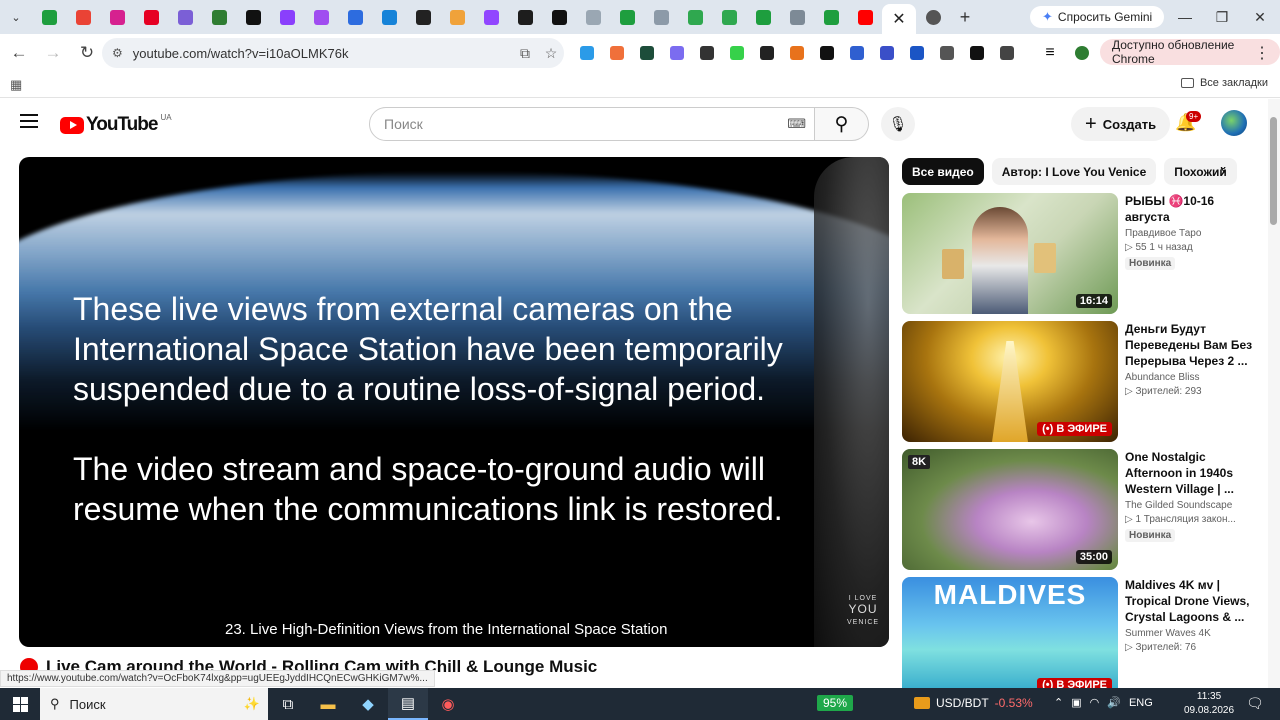 The image size is (1280, 720). I want to click on tray-app-icon: ▣, so click(1076, 702).